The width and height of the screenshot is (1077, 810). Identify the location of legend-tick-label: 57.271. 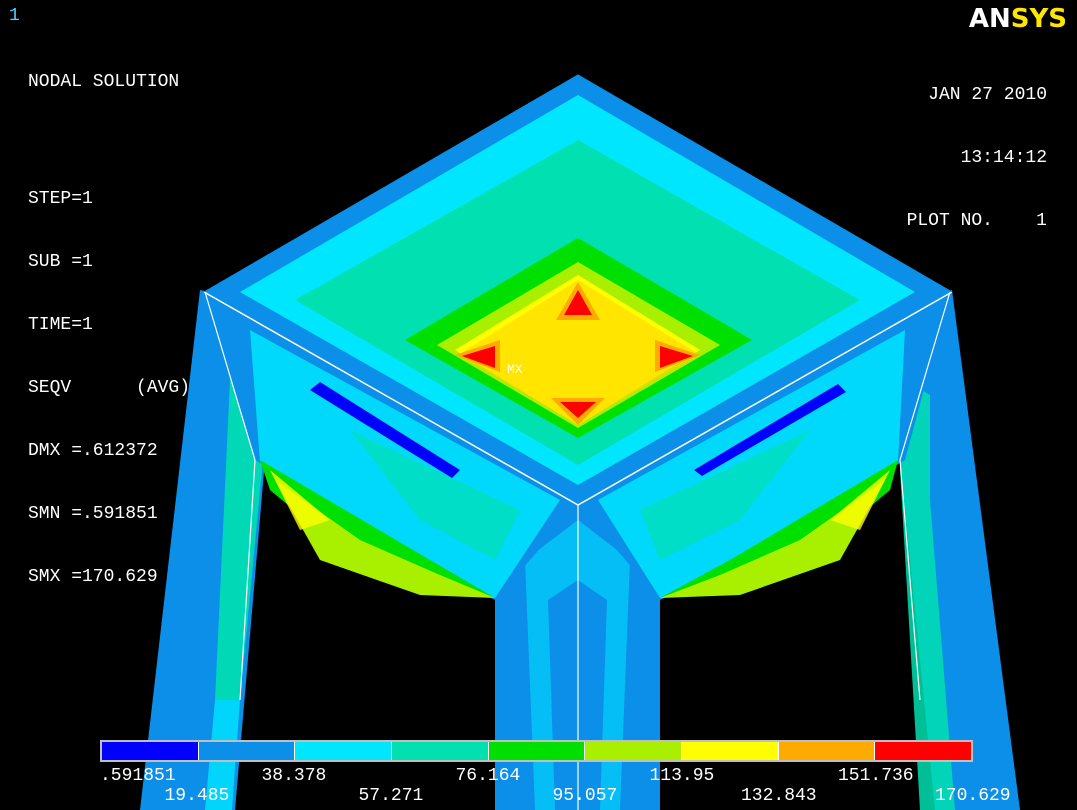
(391, 796).